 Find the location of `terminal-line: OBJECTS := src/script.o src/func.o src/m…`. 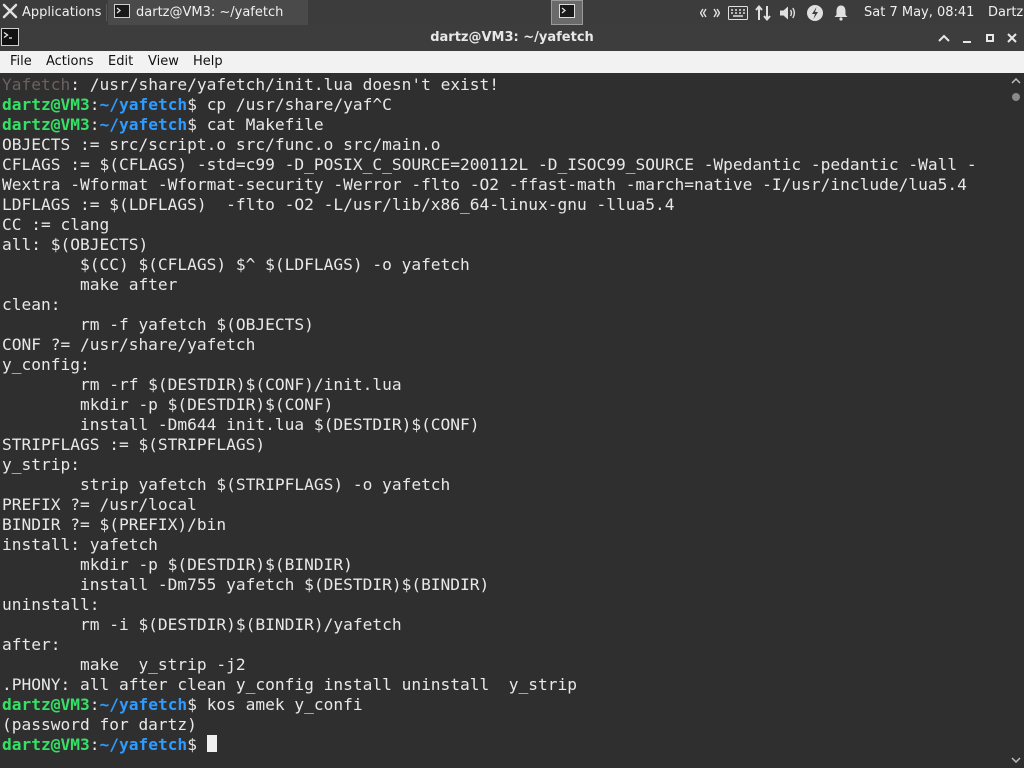

terminal-line: OBJECTS := src/script.o src/func.o src/m… is located at coordinates (489, 145).